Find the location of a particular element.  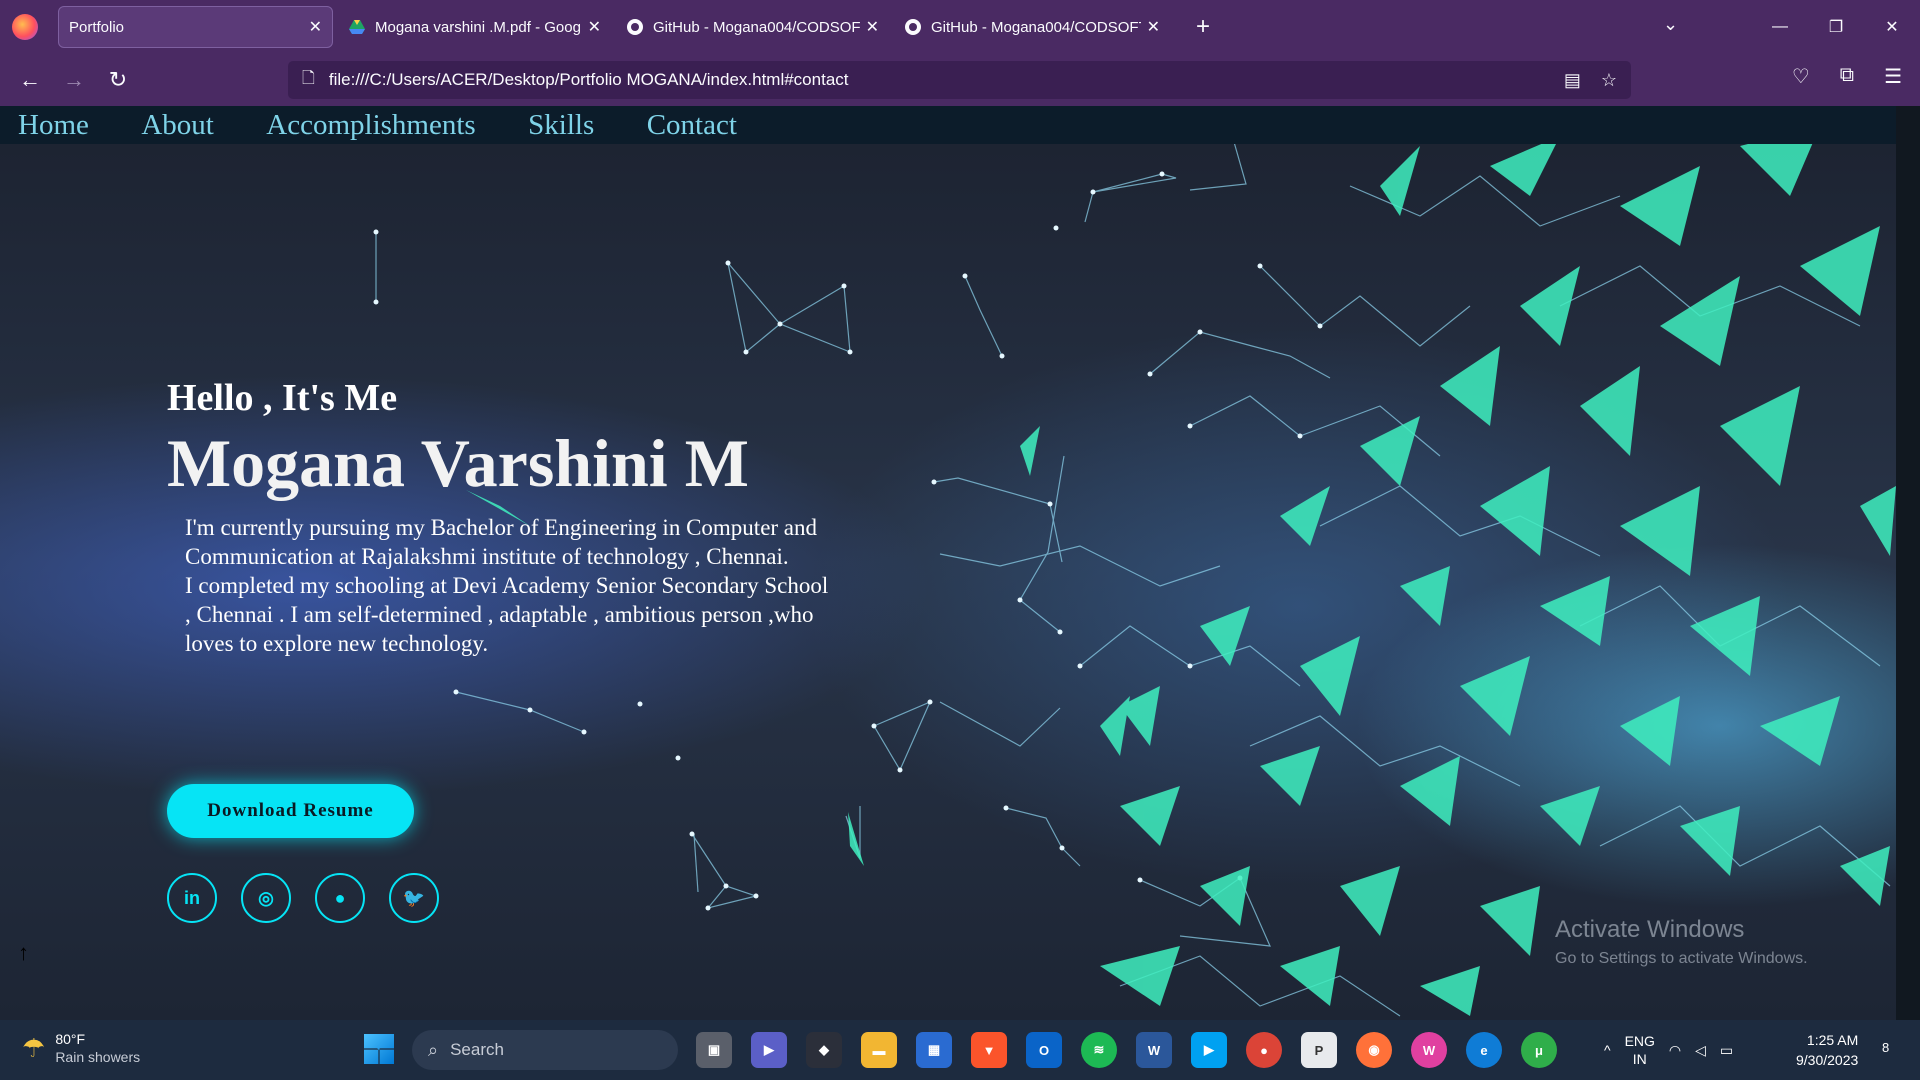

restore-icon: ❐ is located at coordinates (1836, 27).